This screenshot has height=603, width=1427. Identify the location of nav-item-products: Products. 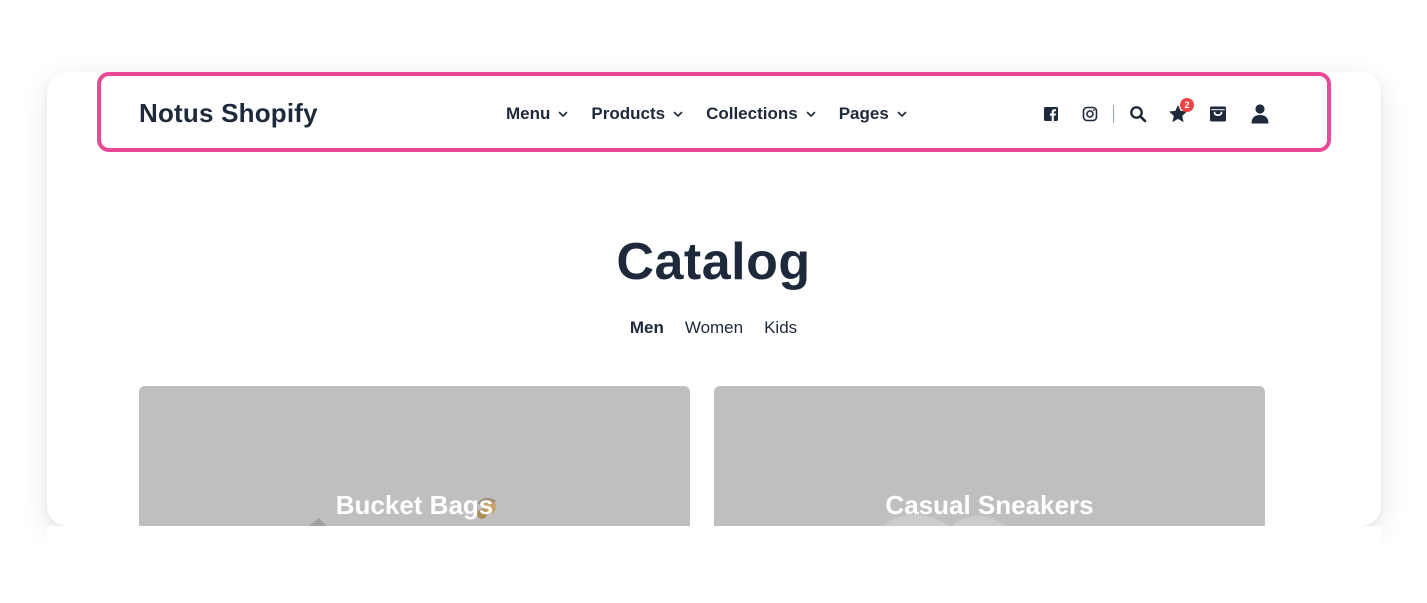
(637, 114).